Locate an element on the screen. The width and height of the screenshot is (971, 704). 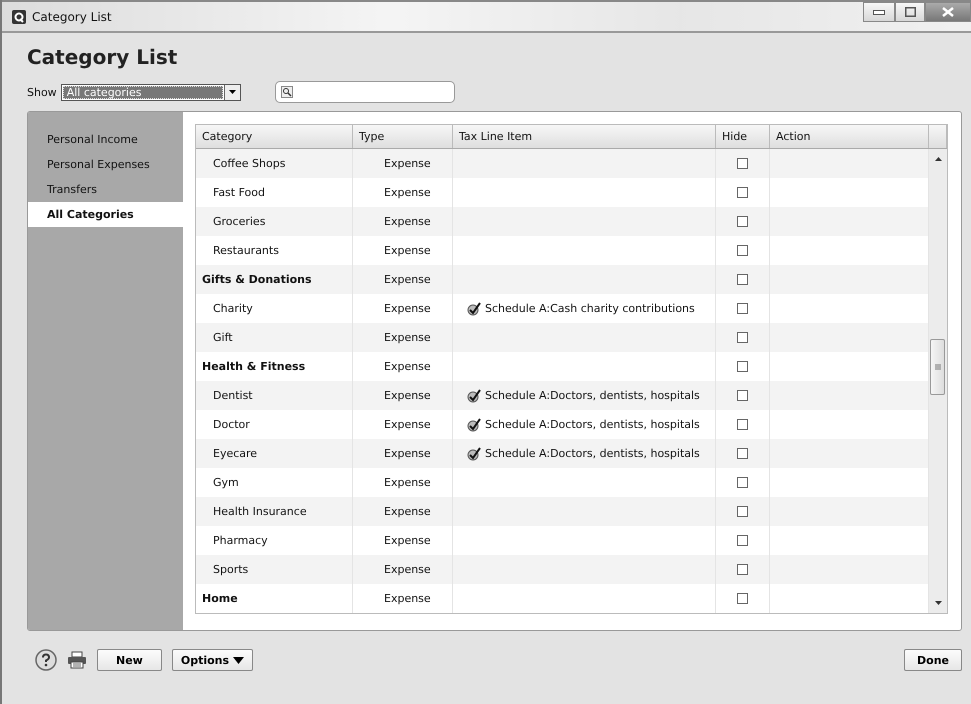
column-header: Action is located at coordinates (849, 136).